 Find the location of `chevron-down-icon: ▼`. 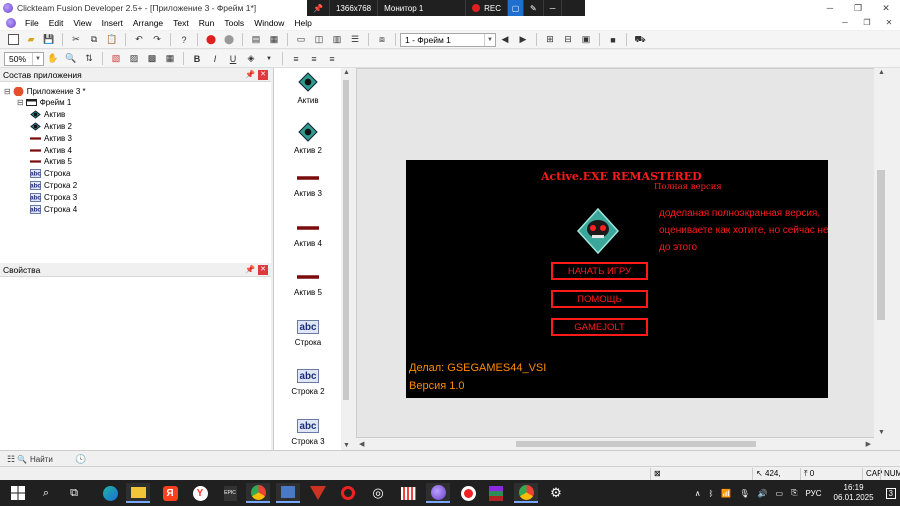

chevron-down-icon: ▼ is located at coordinates (269, 59).